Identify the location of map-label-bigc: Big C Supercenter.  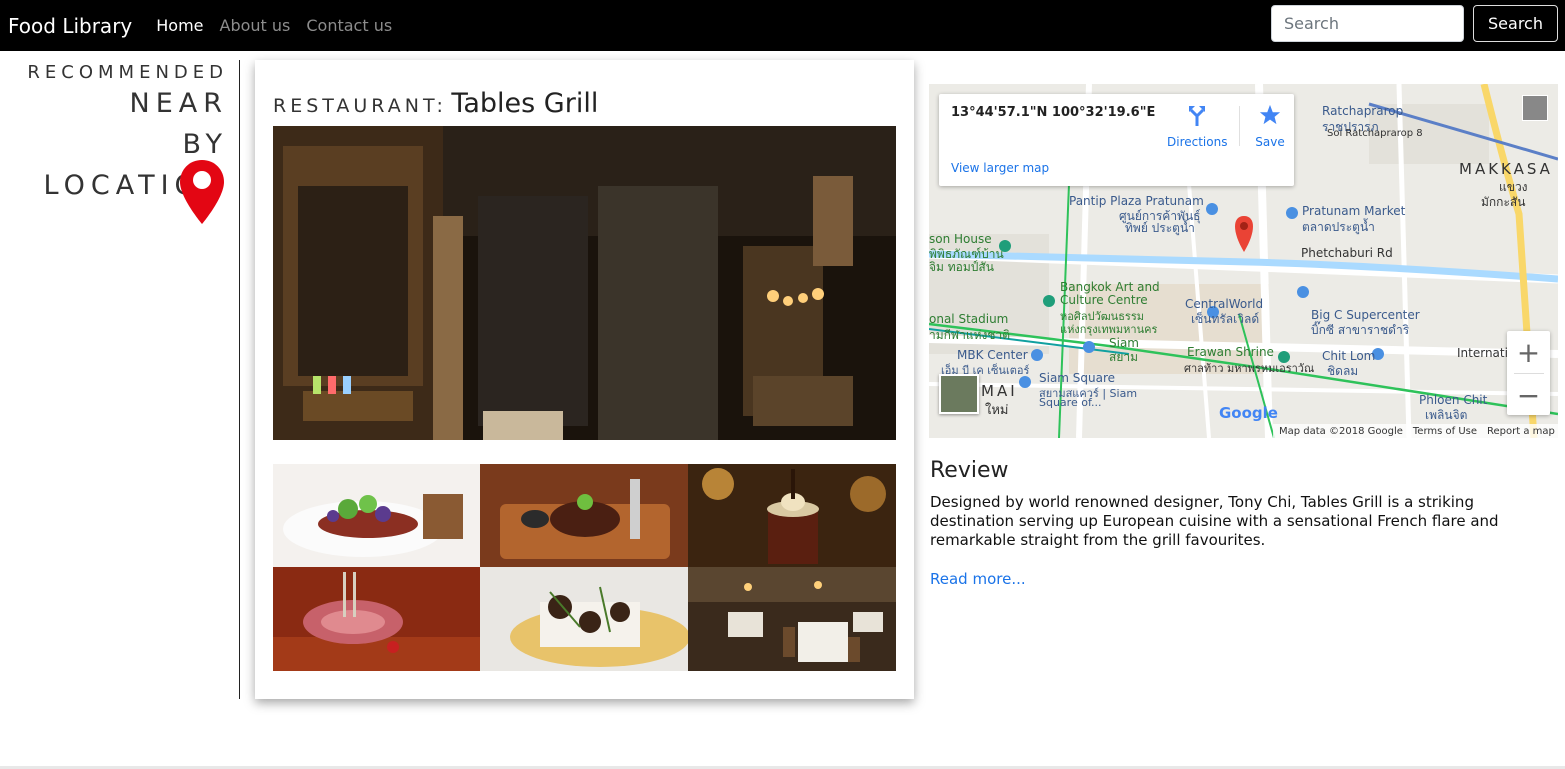
(1365, 315).